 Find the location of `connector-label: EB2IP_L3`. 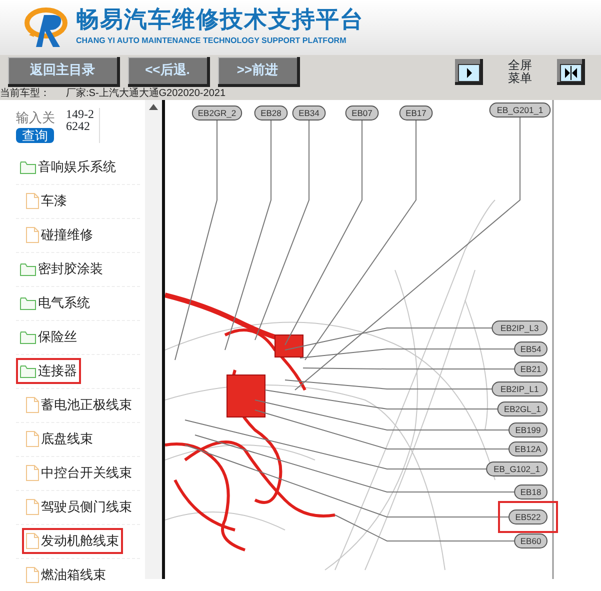

connector-label: EB2IP_L3 is located at coordinates (520, 328).